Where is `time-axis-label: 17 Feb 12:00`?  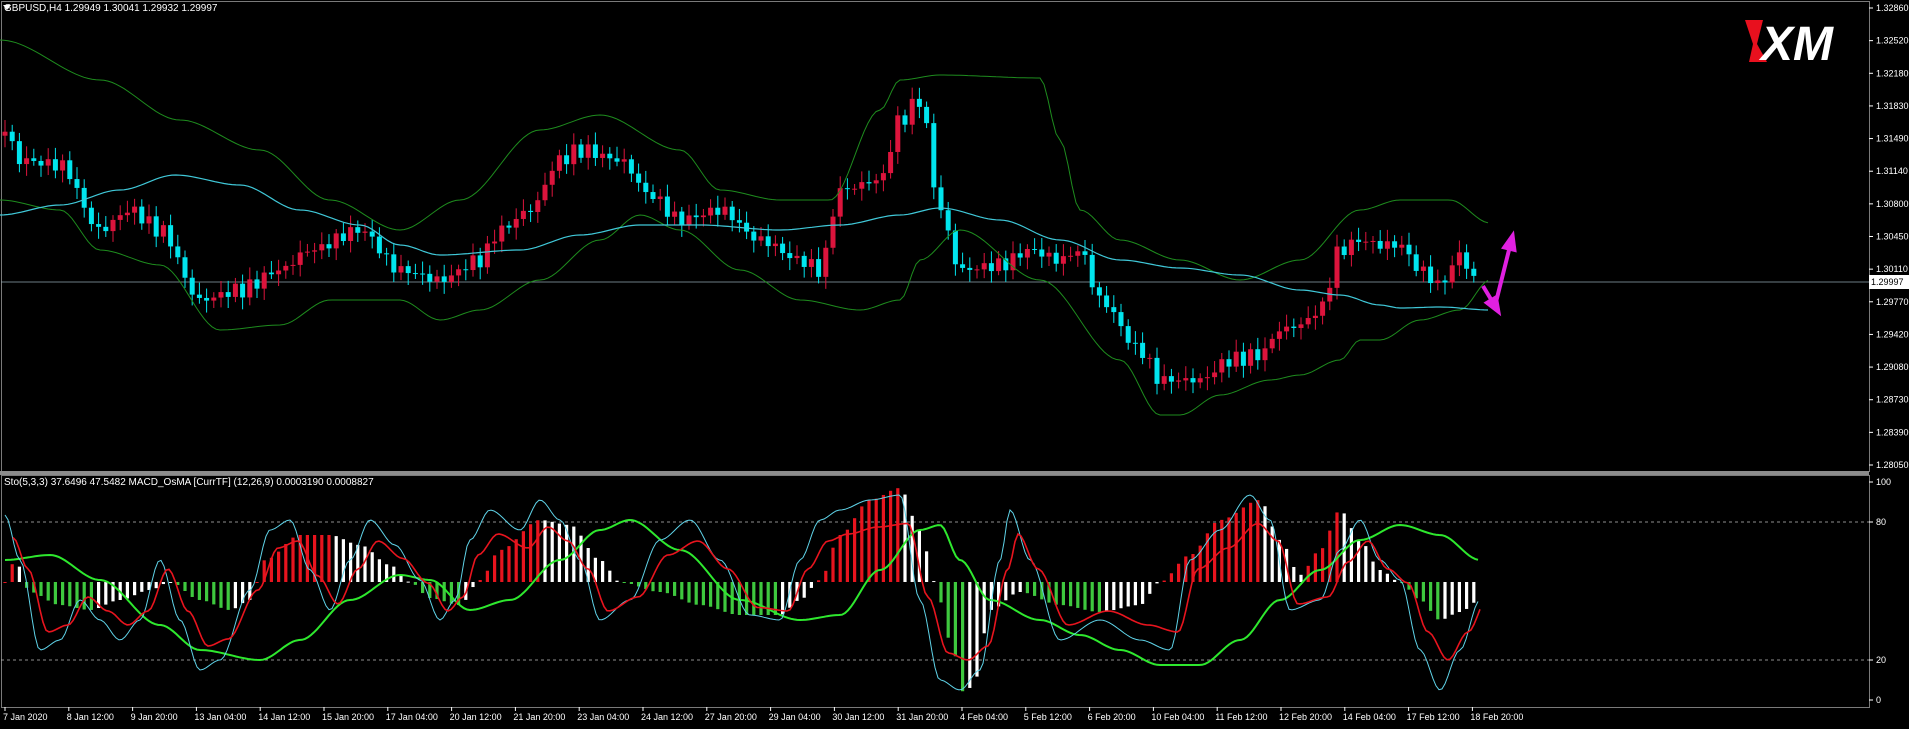
time-axis-label: 17 Feb 12:00 is located at coordinates (1433, 717).